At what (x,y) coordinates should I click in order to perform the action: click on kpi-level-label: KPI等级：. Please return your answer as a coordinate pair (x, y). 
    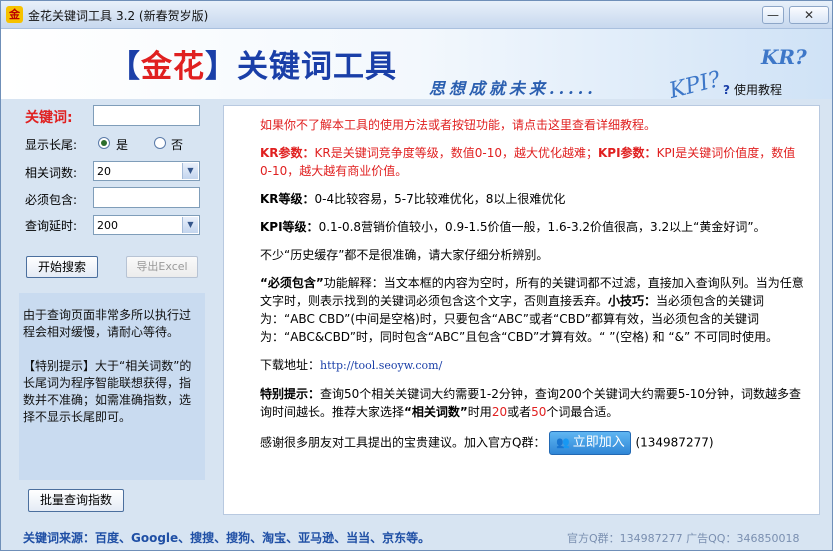
    Looking at the image, I should click on (289, 227).